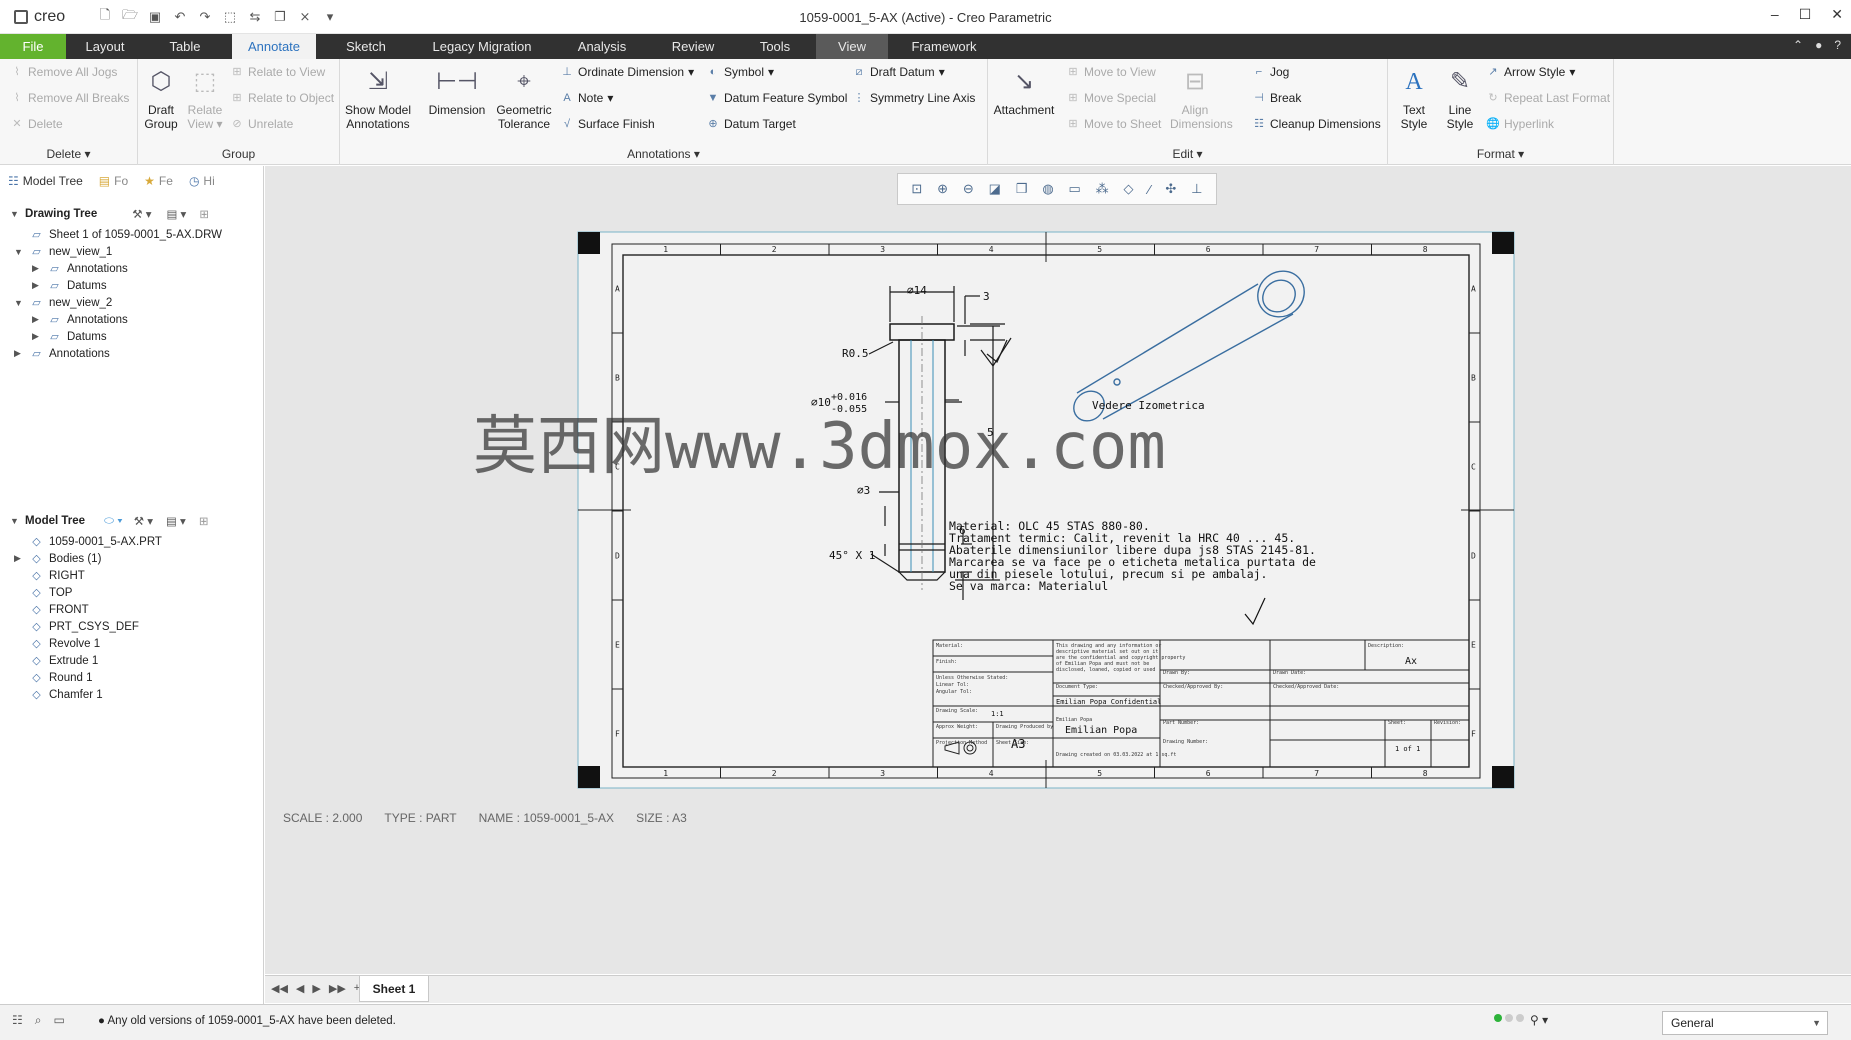 Image resolution: width=1851 pixels, height=1040 pixels. I want to click on tab-sketch: Sketch, so click(366, 46).